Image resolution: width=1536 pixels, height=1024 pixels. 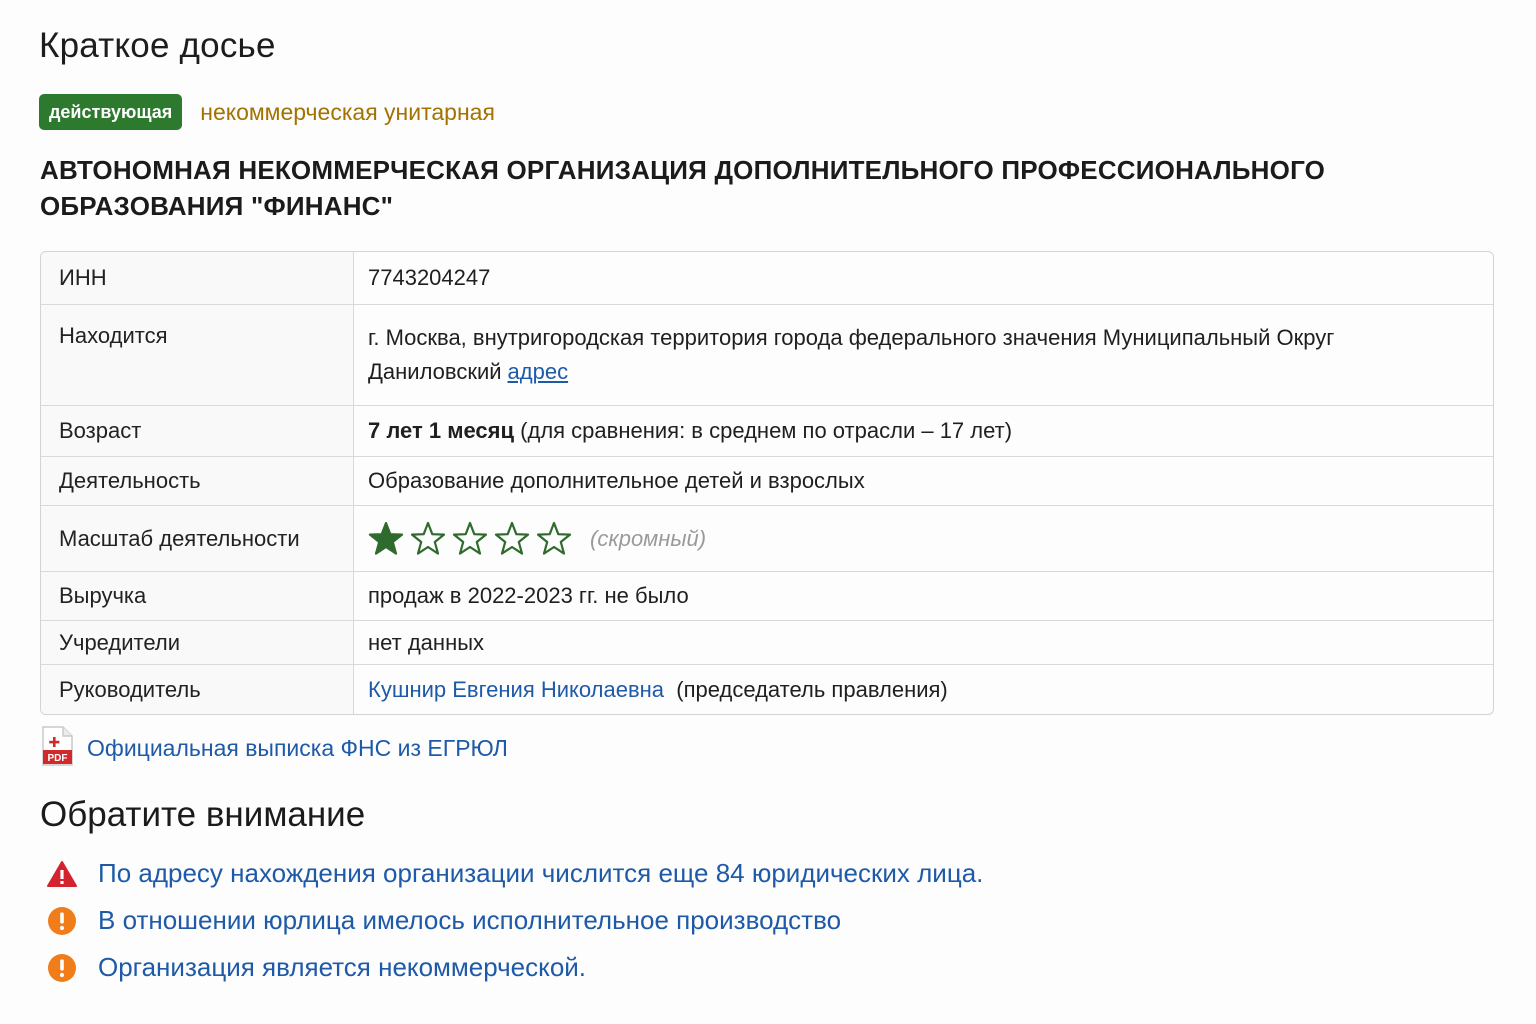 What do you see at coordinates (538, 371) in the screenshot?
I see `address-link: адрес` at bounding box center [538, 371].